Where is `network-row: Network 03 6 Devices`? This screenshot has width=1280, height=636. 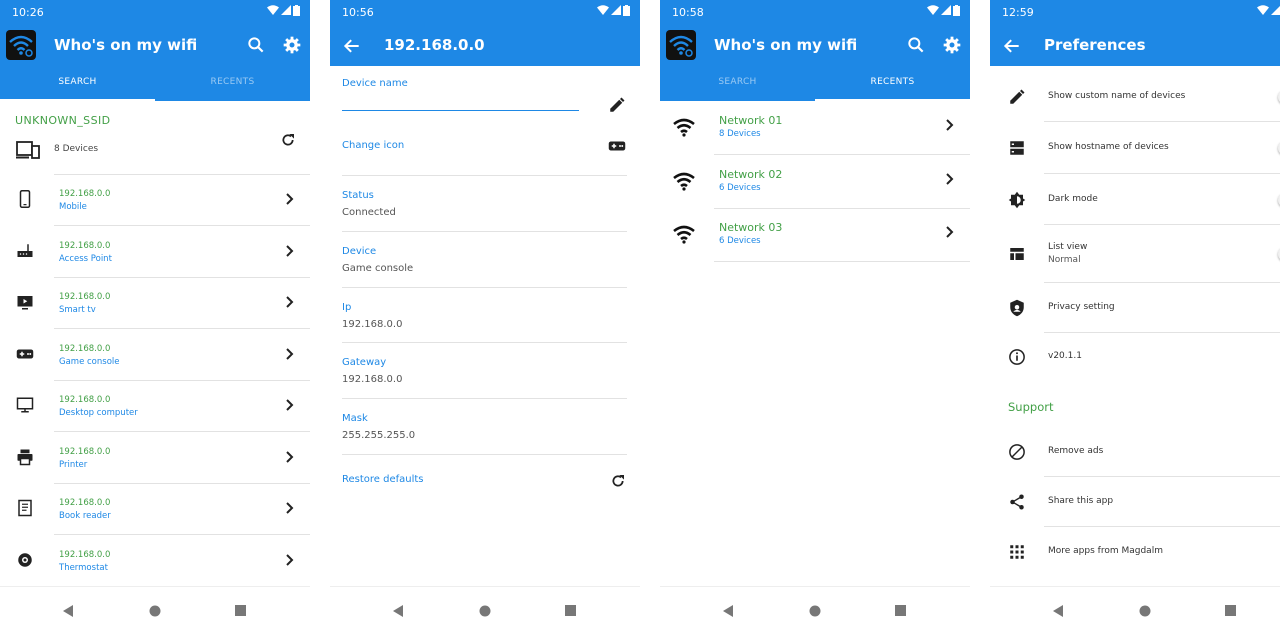
network-row: Network 03 6 Devices is located at coordinates (815, 235).